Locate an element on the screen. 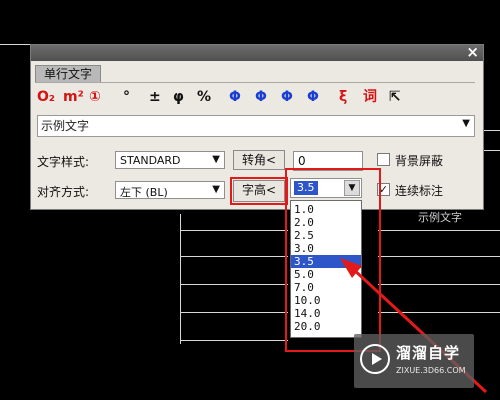 The width and height of the screenshot is (500, 400). alignment-label: 对齐方式: is located at coordinates (63, 192).